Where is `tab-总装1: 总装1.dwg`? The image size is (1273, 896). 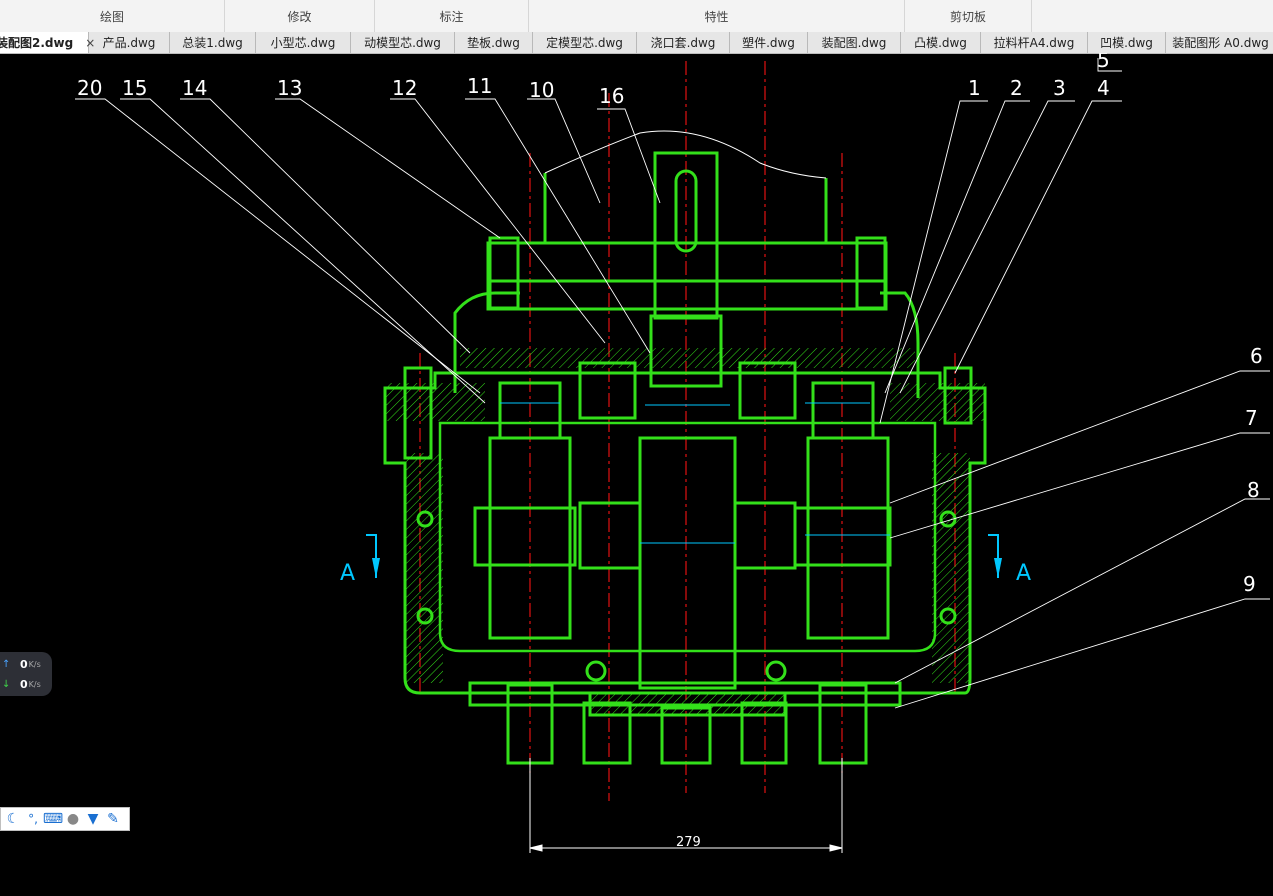
tab-总装1: 总装1.dwg is located at coordinates (213, 42).